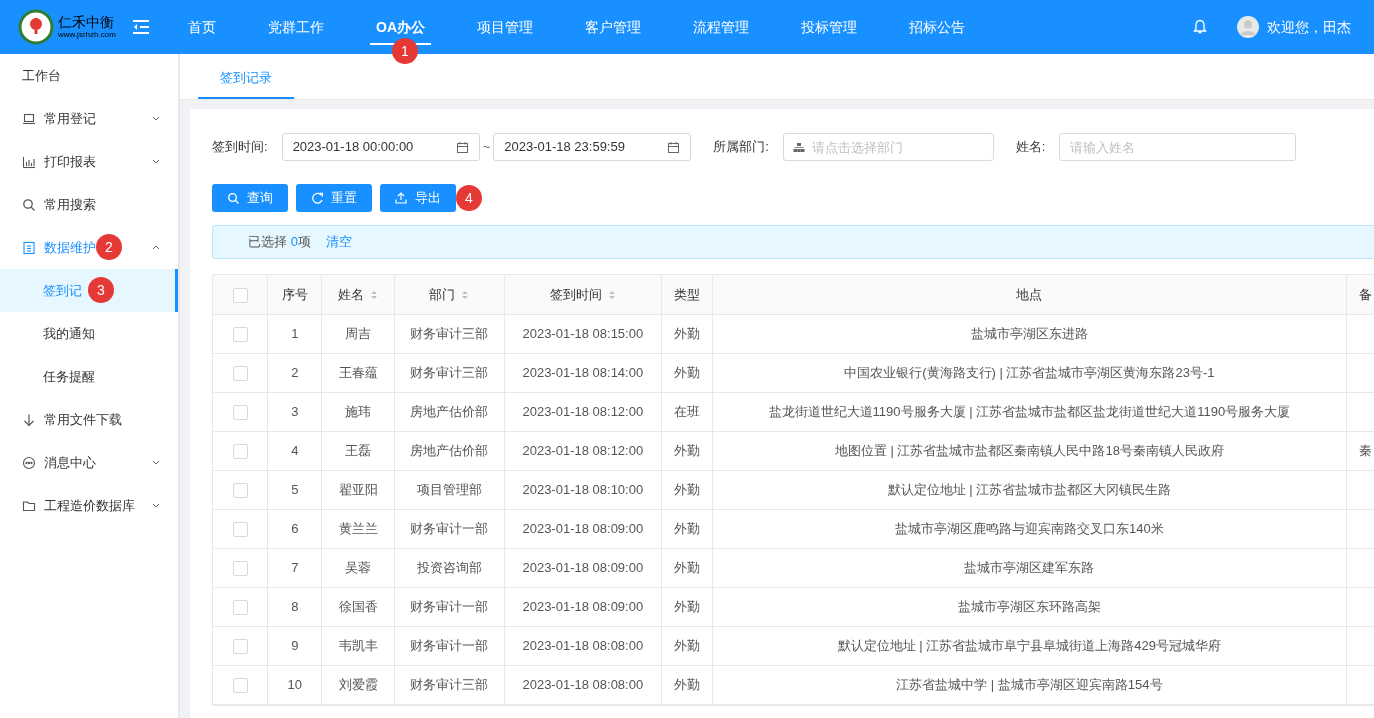 Image resolution: width=1374 pixels, height=718 pixels. I want to click on field-label: 所属部门:, so click(741, 147).